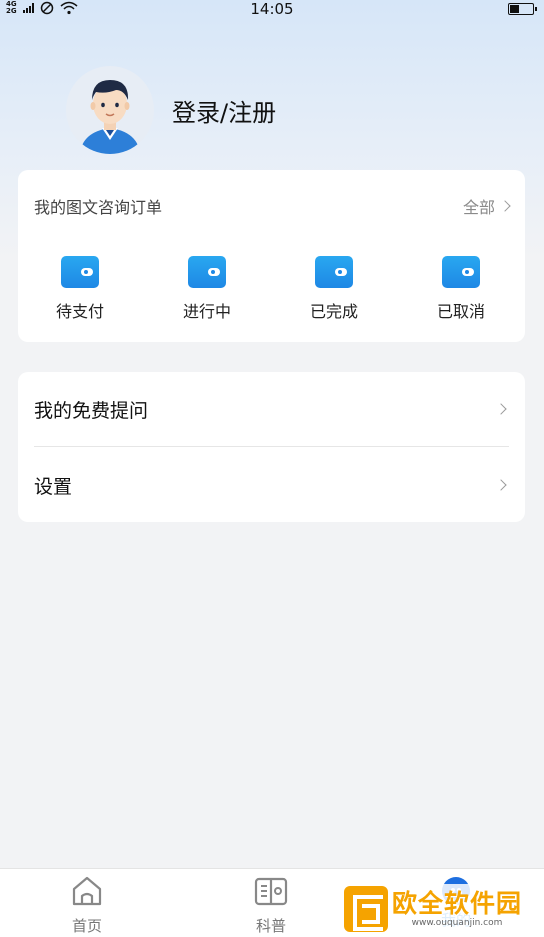 The width and height of the screenshot is (544, 937). What do you see at coordinates (366, 909) in the screenshot?
I see `watermark-logo-icon` at bounding box center [366, 909].